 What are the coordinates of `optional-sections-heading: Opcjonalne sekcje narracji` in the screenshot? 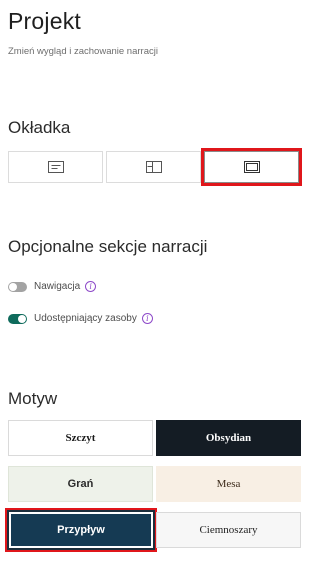 It's located at (108, 246).